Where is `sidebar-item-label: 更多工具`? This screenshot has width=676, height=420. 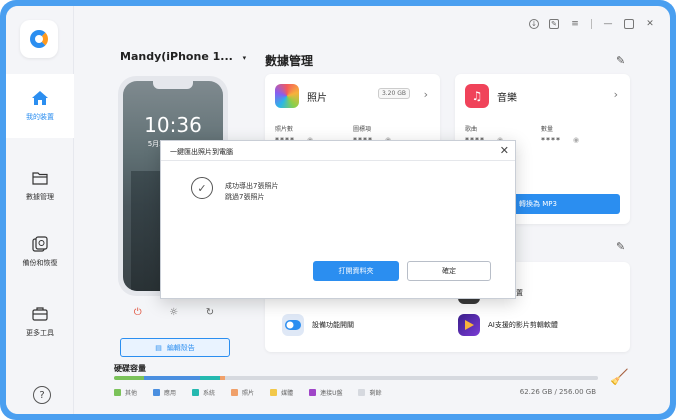 sidebar-item-label: 更多工具 is located at coordinates (40, 333).